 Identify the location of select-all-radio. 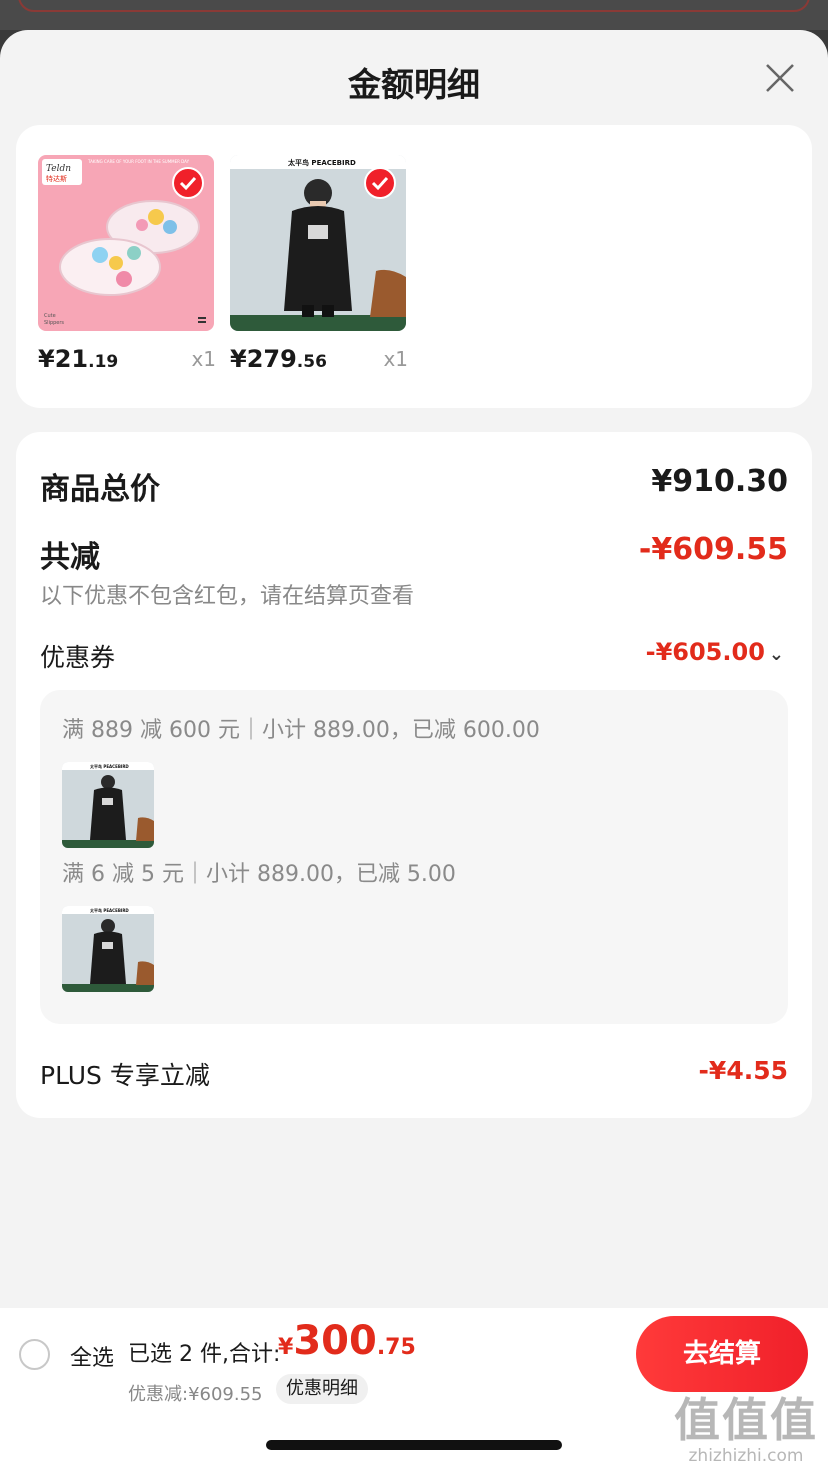
(34, 1354).